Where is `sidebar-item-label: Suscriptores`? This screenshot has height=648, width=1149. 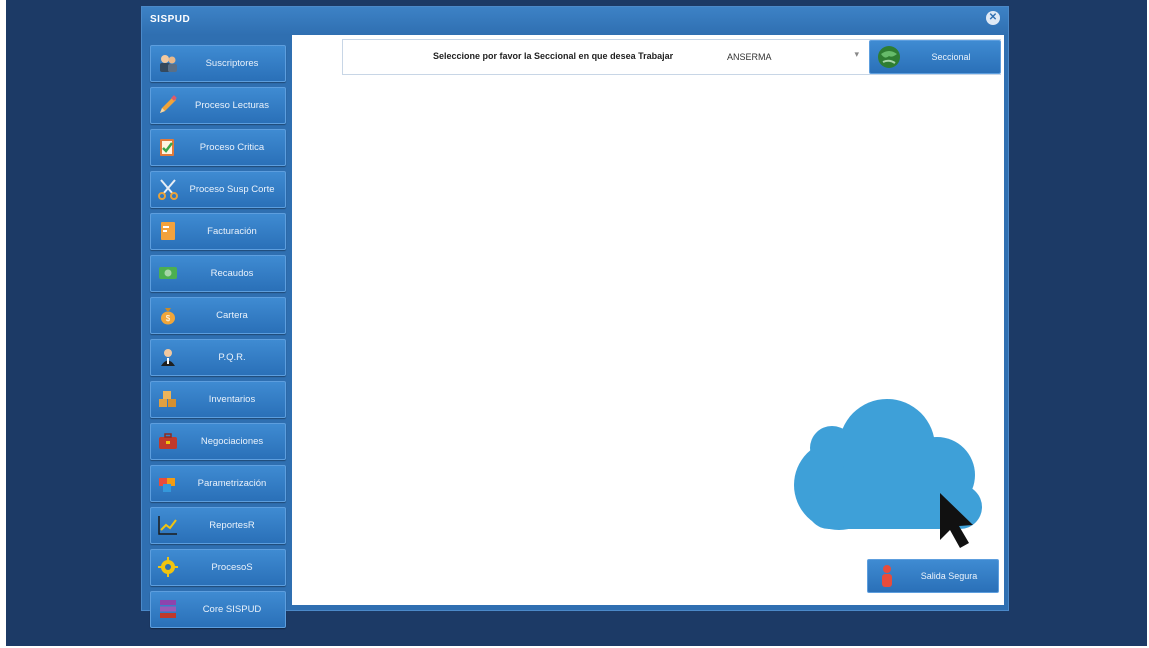 sidebar-item-label: Suscriptores is located at coordinates (232, 63).